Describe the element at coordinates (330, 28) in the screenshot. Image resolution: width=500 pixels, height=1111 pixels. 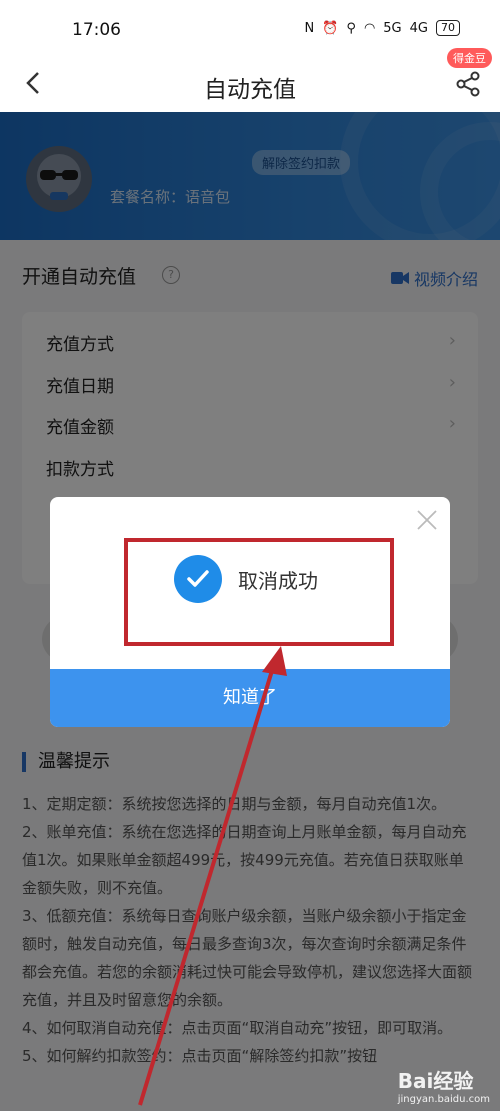
I see `alarm-icon: ⏰` at that location.